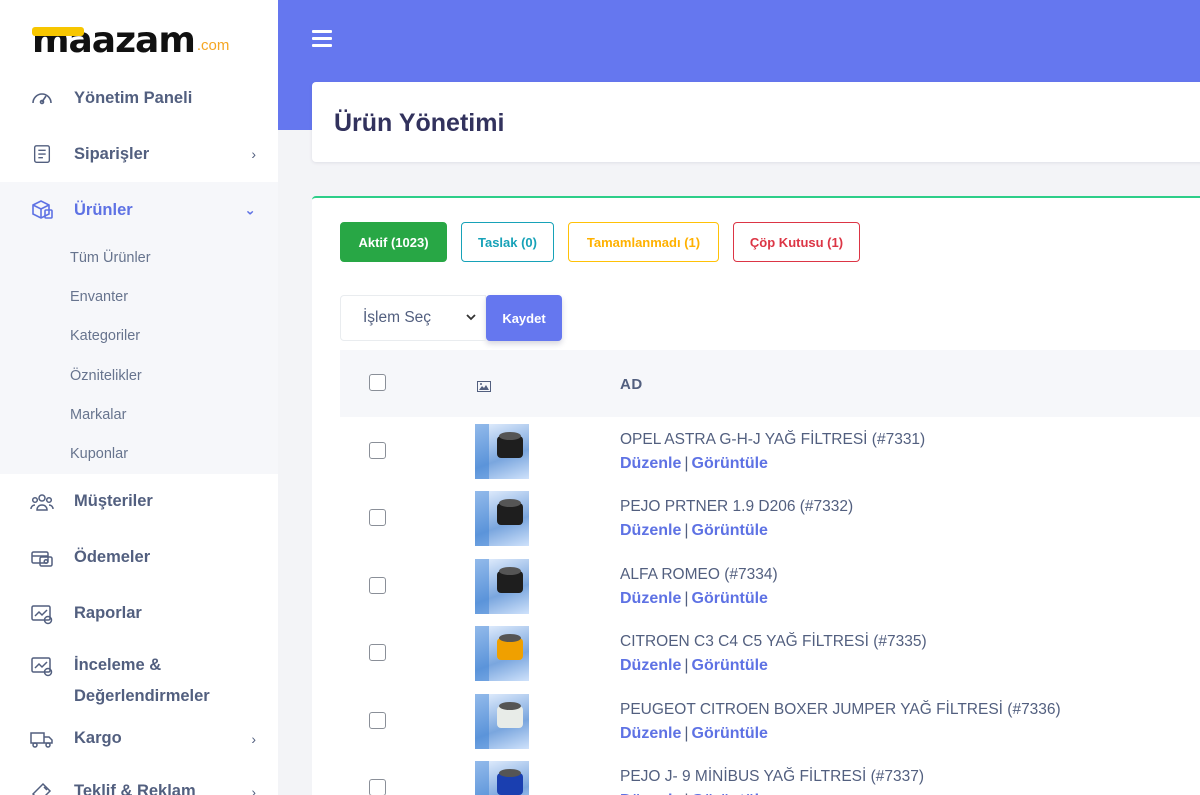 Image resolution: width=1200 pixels, height=795 pixels. Describe the element at coordinates (42, 154) in the screenshot. I see `order-list-icon` at that location.